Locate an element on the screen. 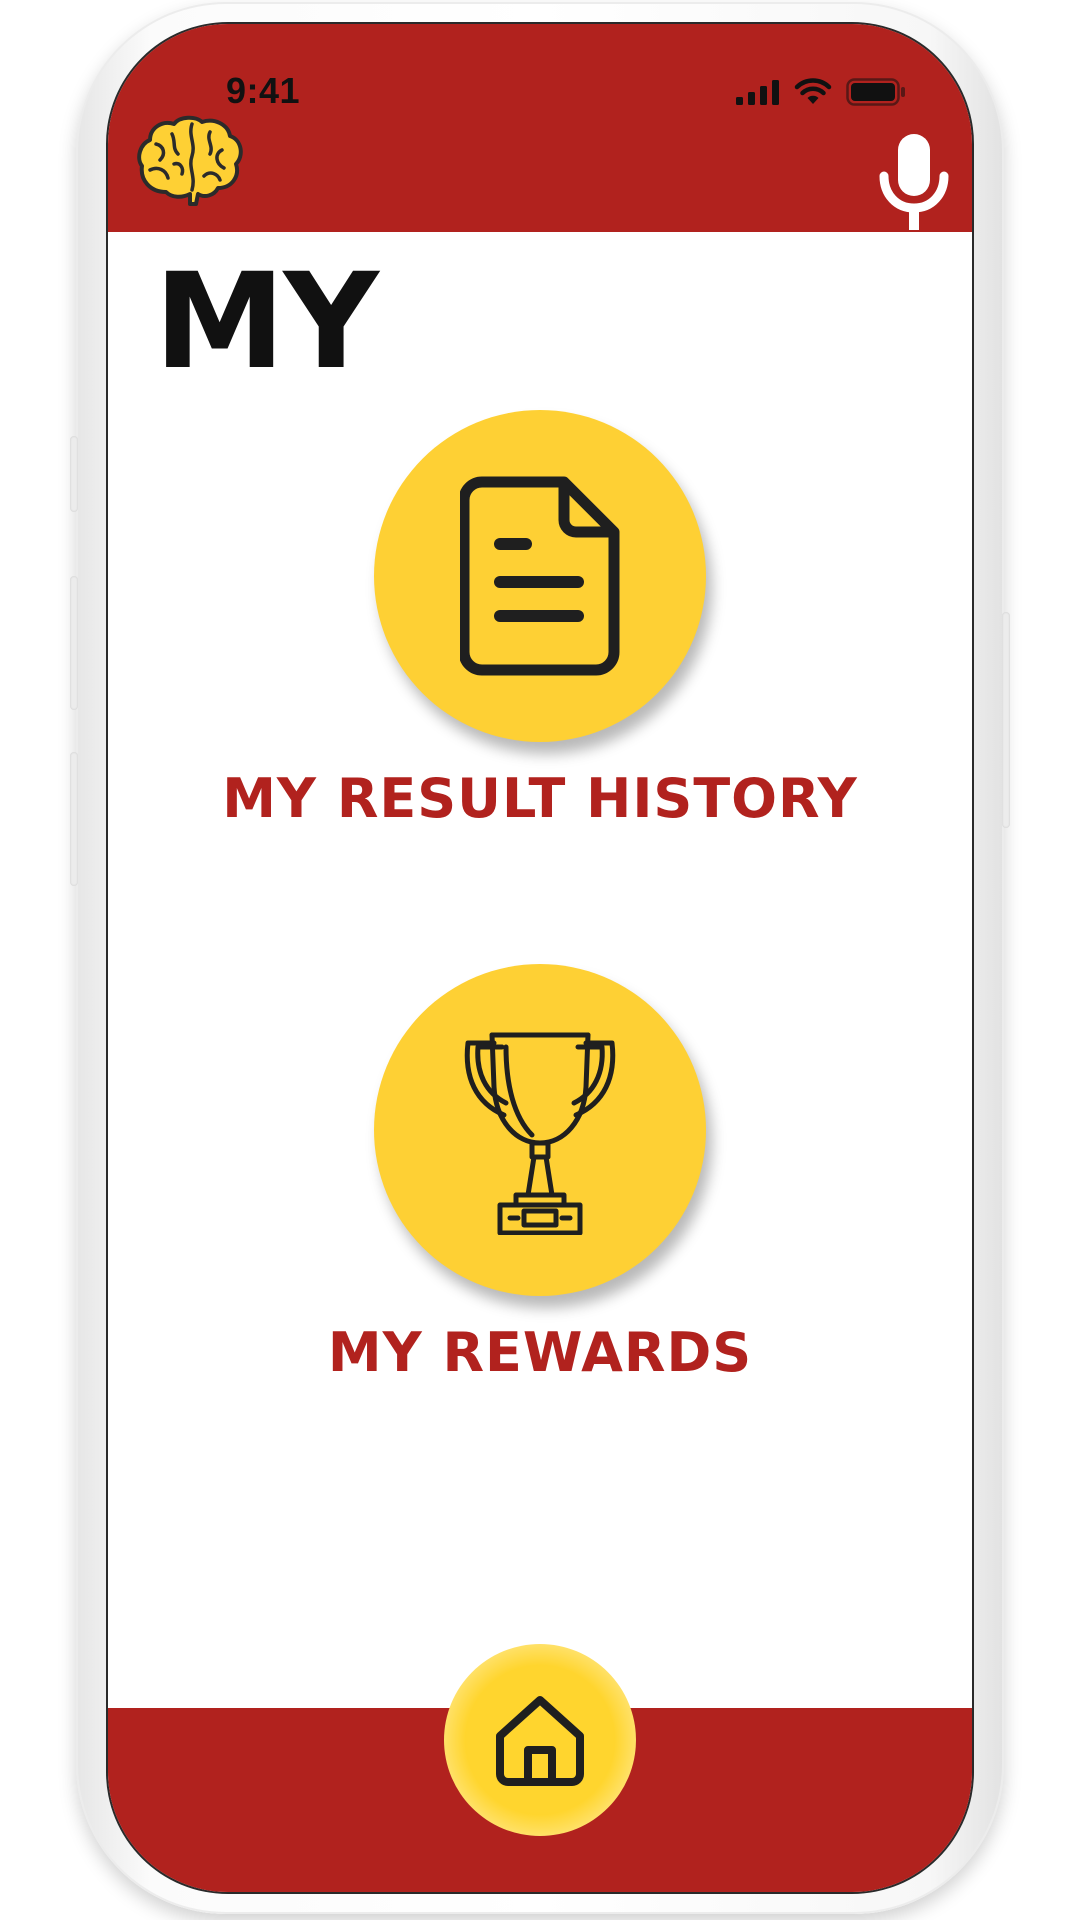 The height and width of the screenshot is (1920, 1080). trophy-icon is located at coordinates (540, 1133).